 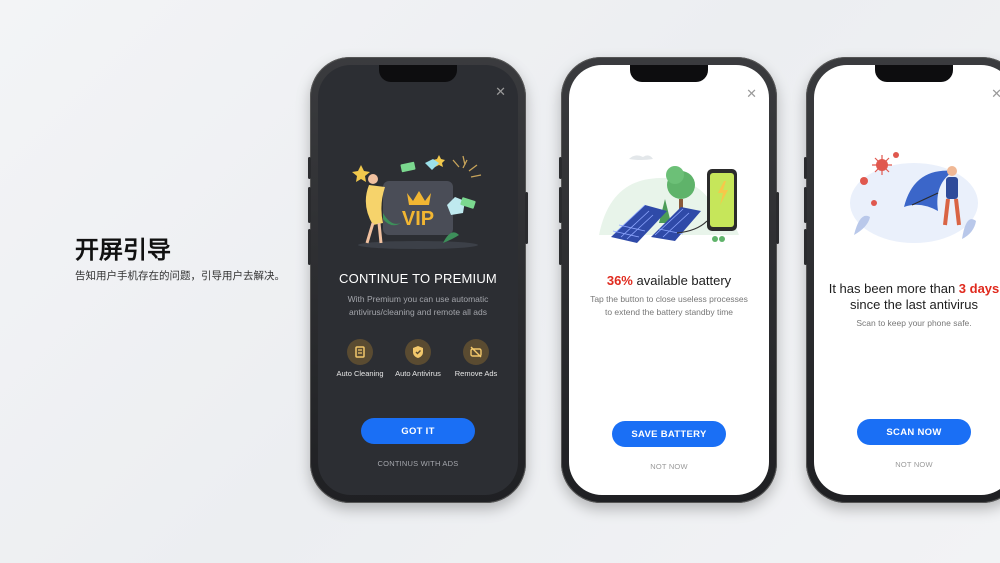 What do you see at coordinates (360, 373) in the screenshot?
I see `feature-label: Auto Cleaning` at bounding box center [360, 373].